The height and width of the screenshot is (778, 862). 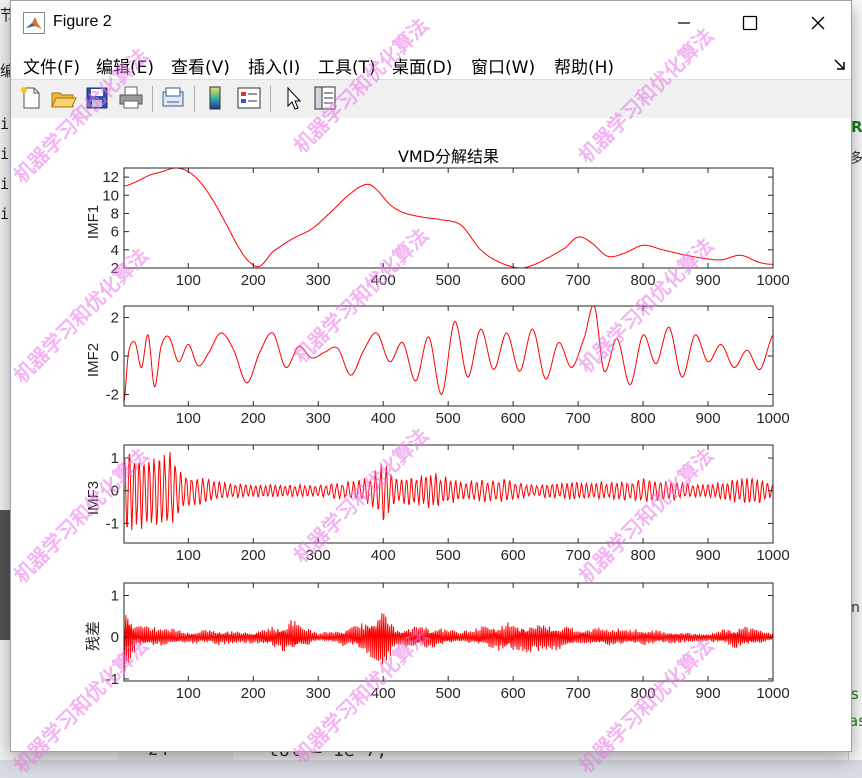 What do you see at coordinates (93, 498) in the screenshot?
I see `y-axis-label: IMF3` at bounding box center [93, 498].